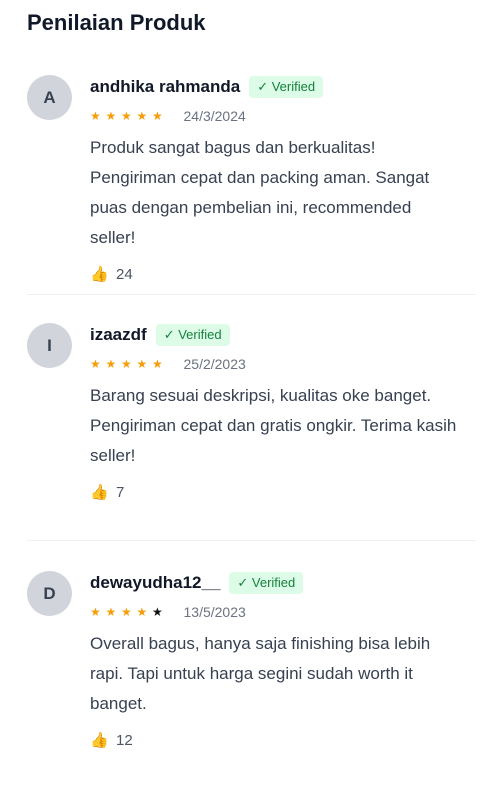  I want to click on reviewer-name: andhika rahmanda, so click(165, 86).